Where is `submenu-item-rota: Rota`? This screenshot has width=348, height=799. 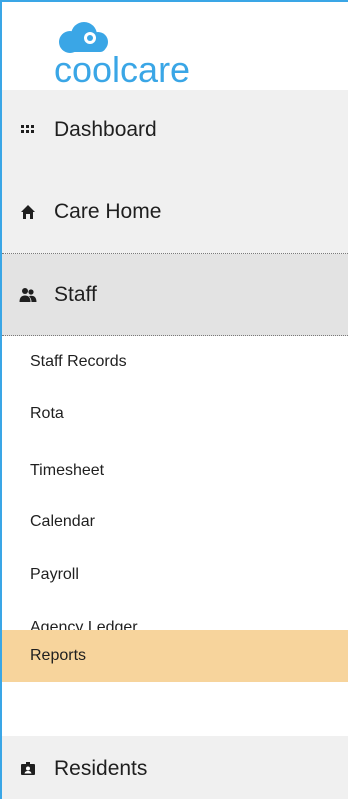 submenu-item-rota: Rota is located at coordinates (175, 414).